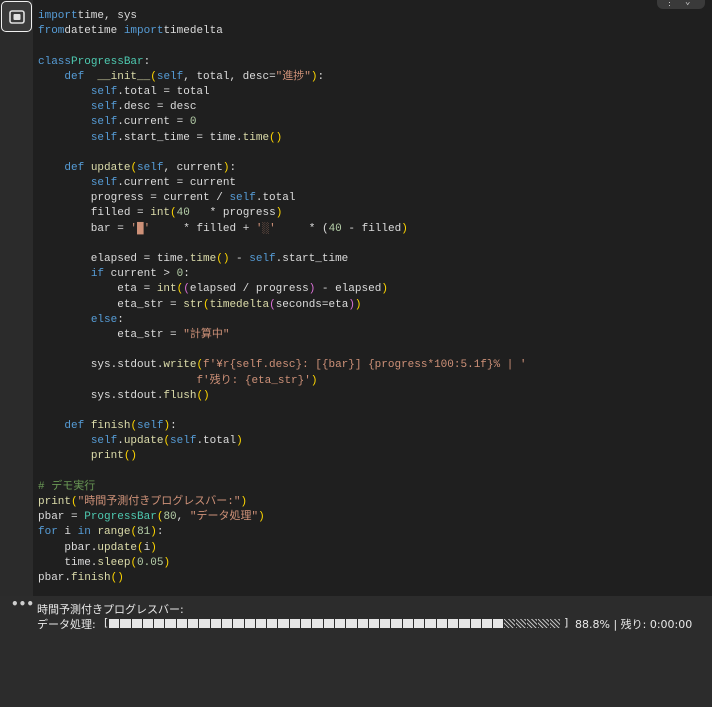 This screenshot has height=707, width=712. I want to click on code-token: i, so click(71, 532).